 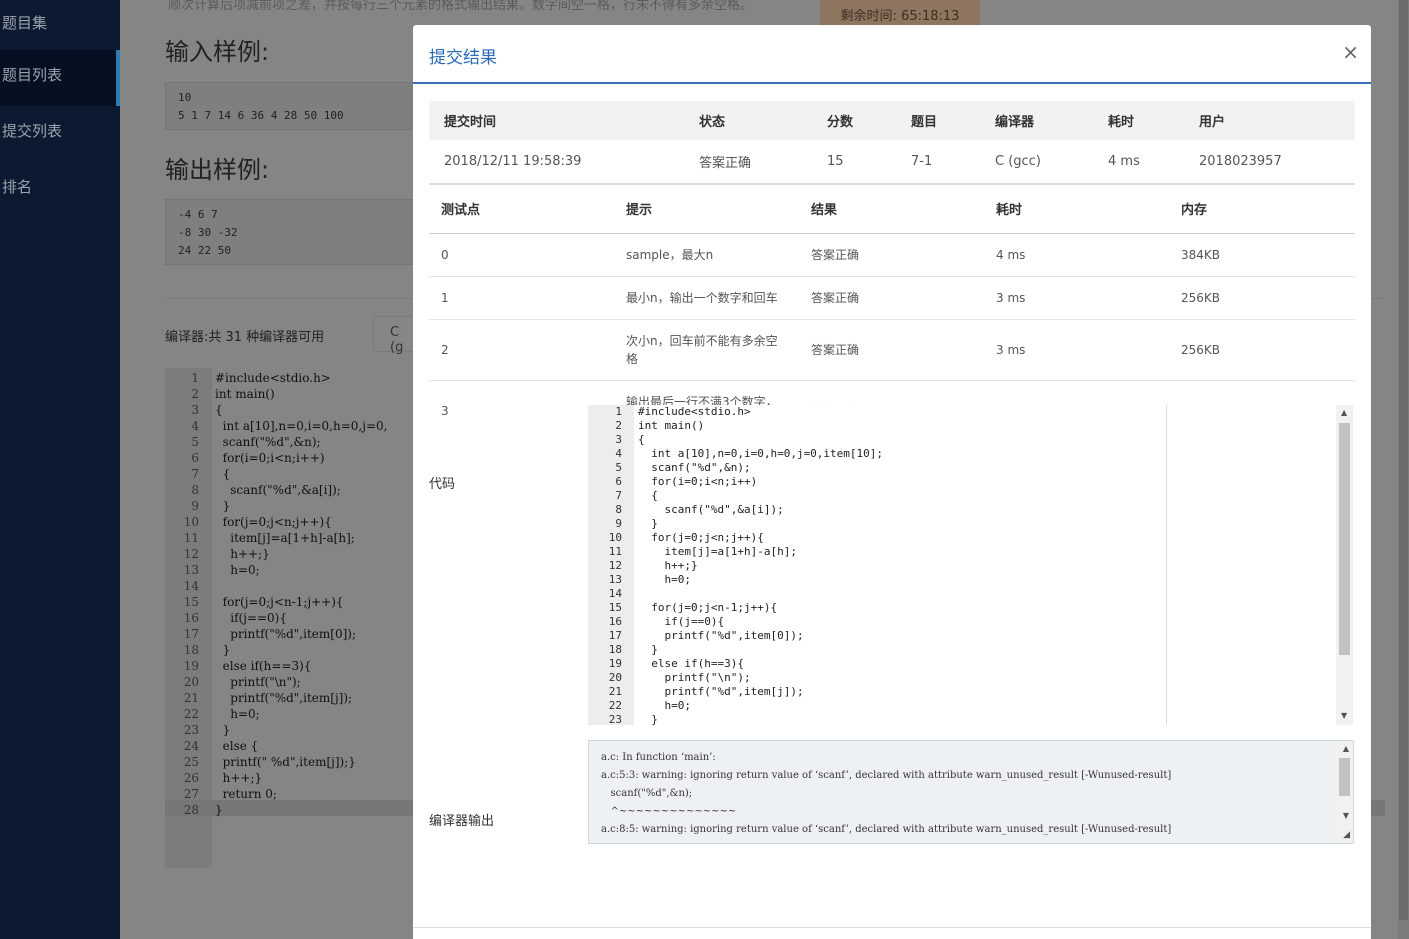 I want to click on code-line: 14, so click(x=735, y=594).